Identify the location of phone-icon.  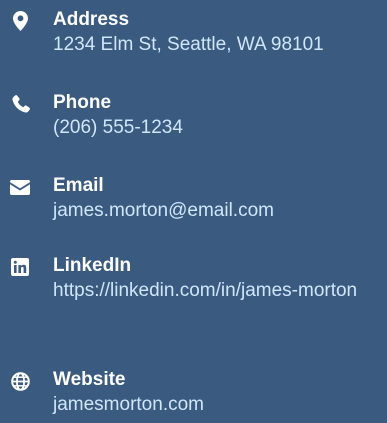
(20, 104).